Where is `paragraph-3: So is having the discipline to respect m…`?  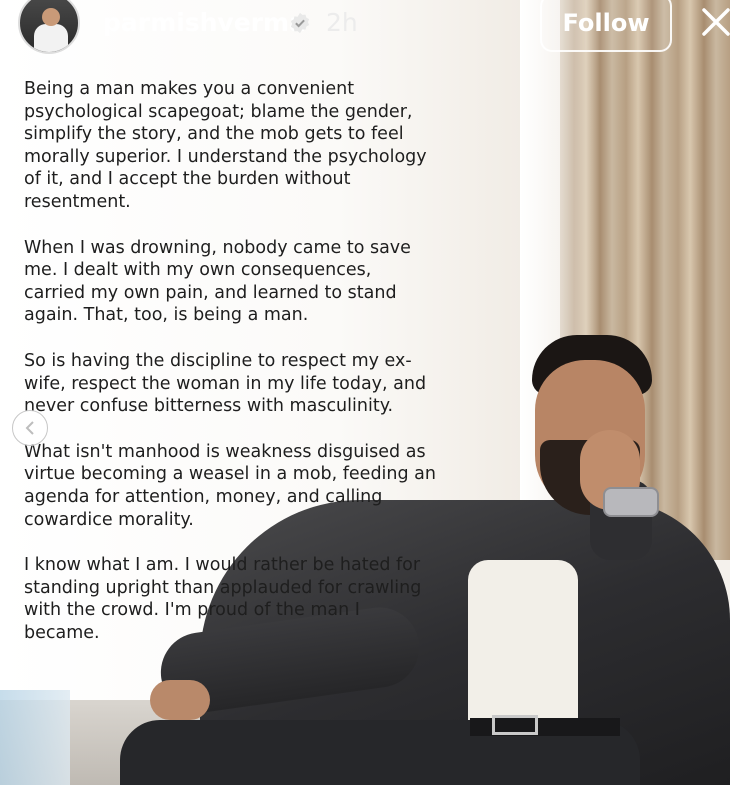
paragraph-3: So is having the discipline to respect m… is located at coordinates (225, 383).